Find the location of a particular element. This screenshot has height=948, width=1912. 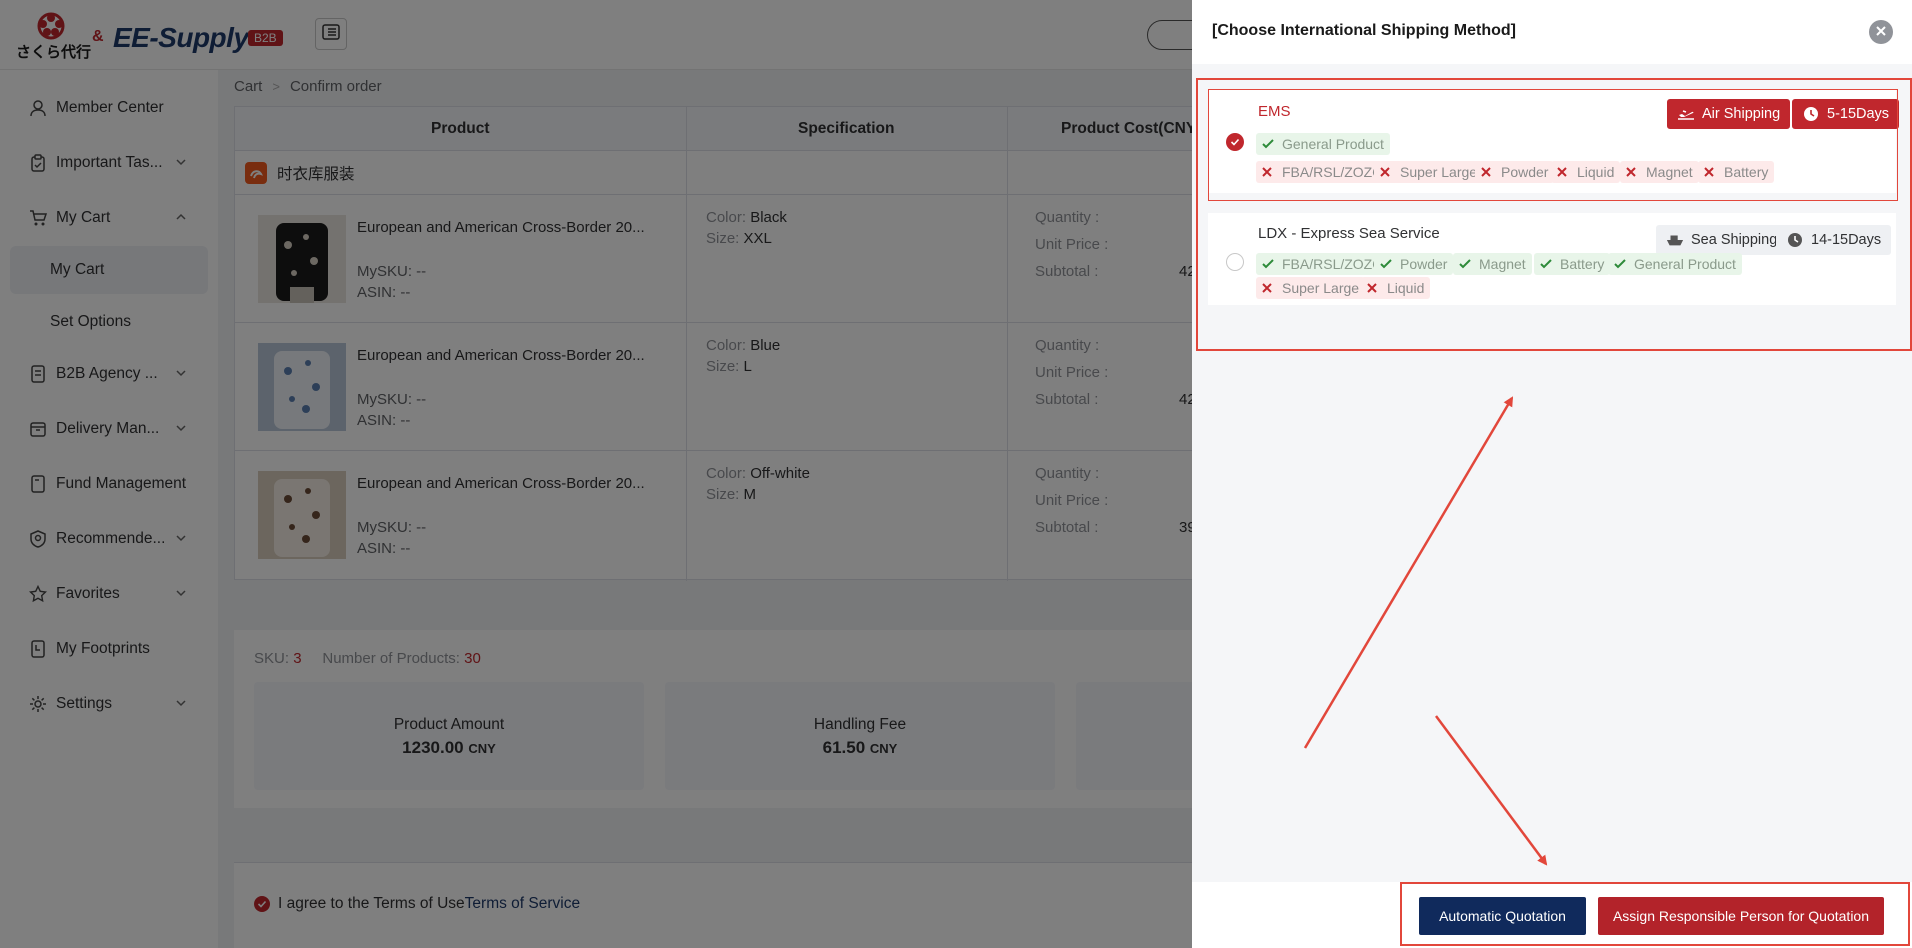

close-button is located at coordinates (1881, 32).